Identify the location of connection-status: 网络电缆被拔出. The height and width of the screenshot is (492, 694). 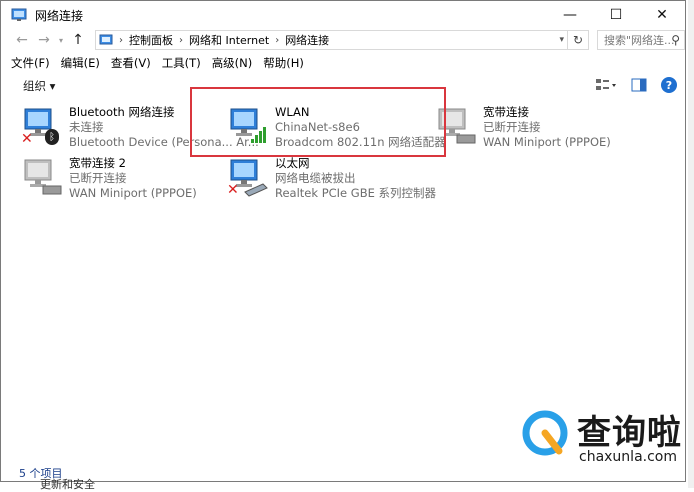
(315, 178).